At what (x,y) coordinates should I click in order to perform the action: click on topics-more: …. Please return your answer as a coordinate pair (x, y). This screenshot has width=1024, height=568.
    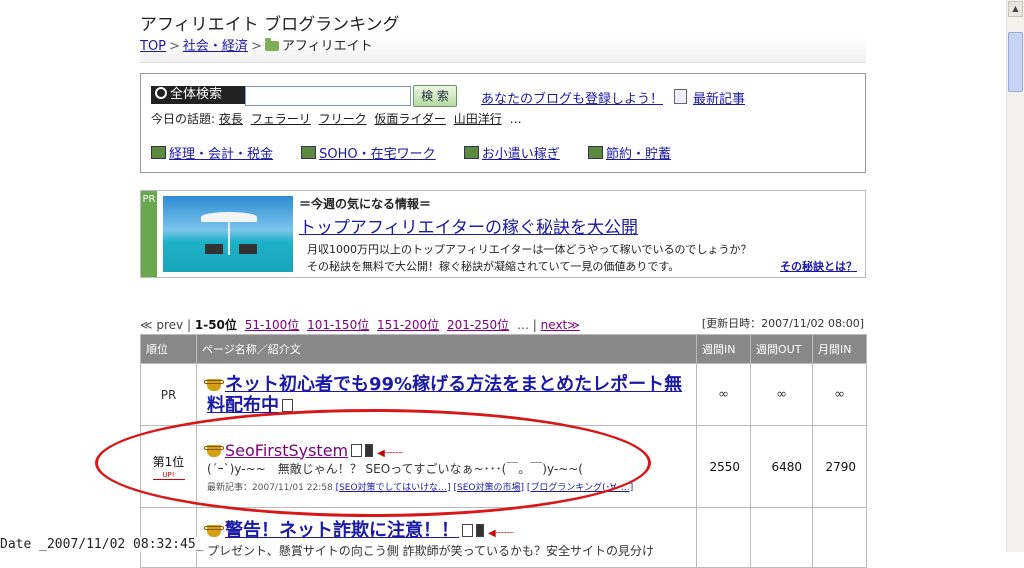
    Looking at the image, I should click on (515, 119).